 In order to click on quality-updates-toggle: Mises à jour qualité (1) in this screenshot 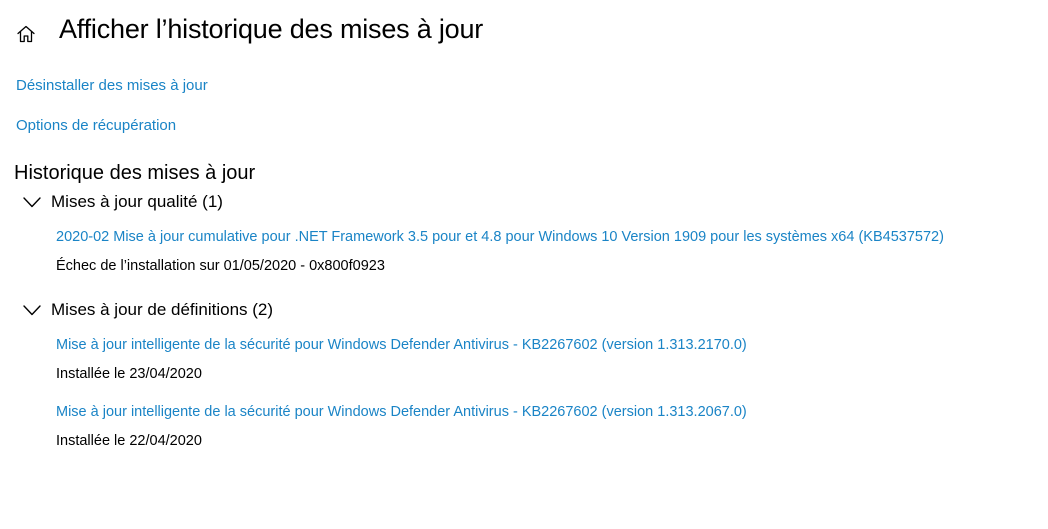, I will do `click(122, 202)`.